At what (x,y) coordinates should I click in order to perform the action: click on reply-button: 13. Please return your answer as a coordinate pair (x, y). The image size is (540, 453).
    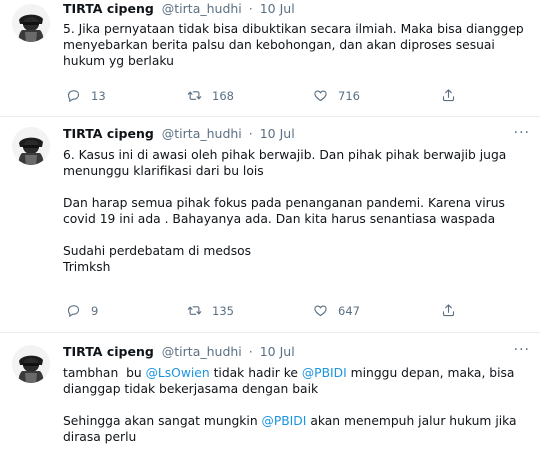
    Looking at the image, I should click on (86, 95).